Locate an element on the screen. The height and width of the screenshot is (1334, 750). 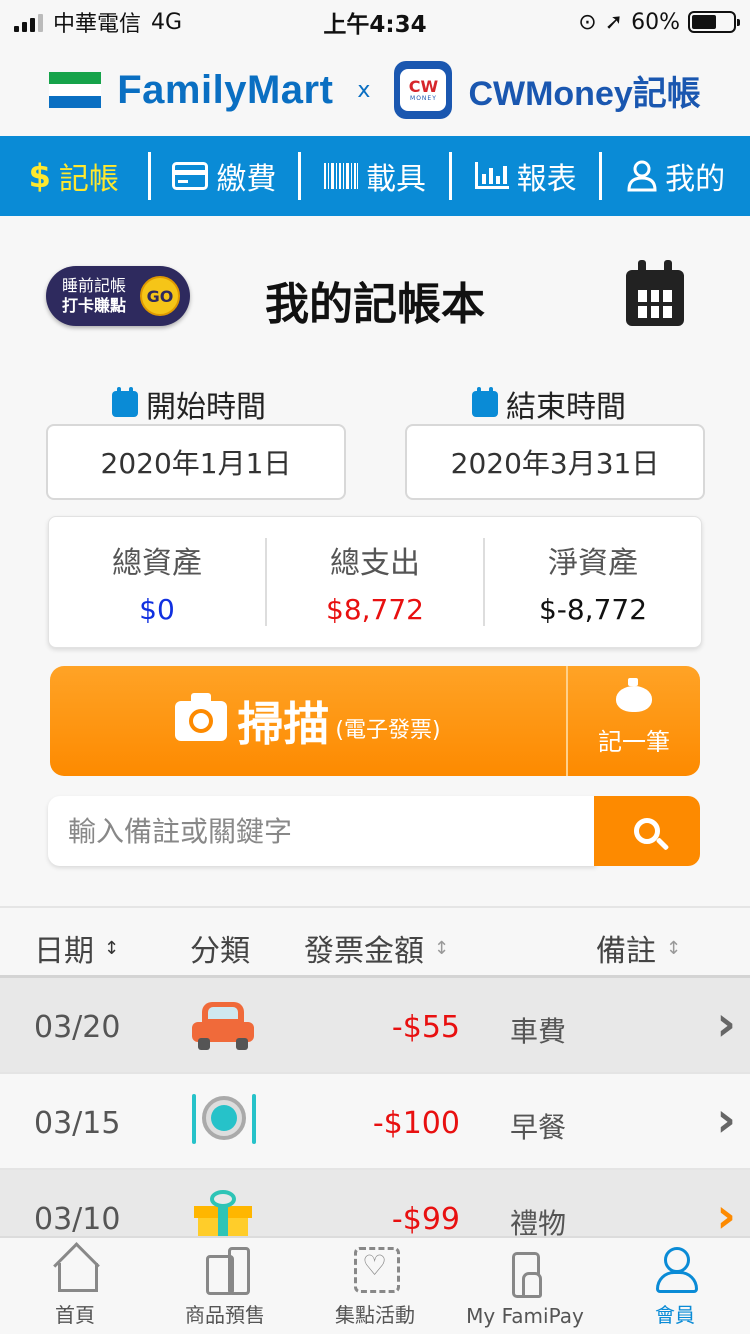
nav-item-bookkeeping: $ 記帳 is located at coordinates (75, 176).